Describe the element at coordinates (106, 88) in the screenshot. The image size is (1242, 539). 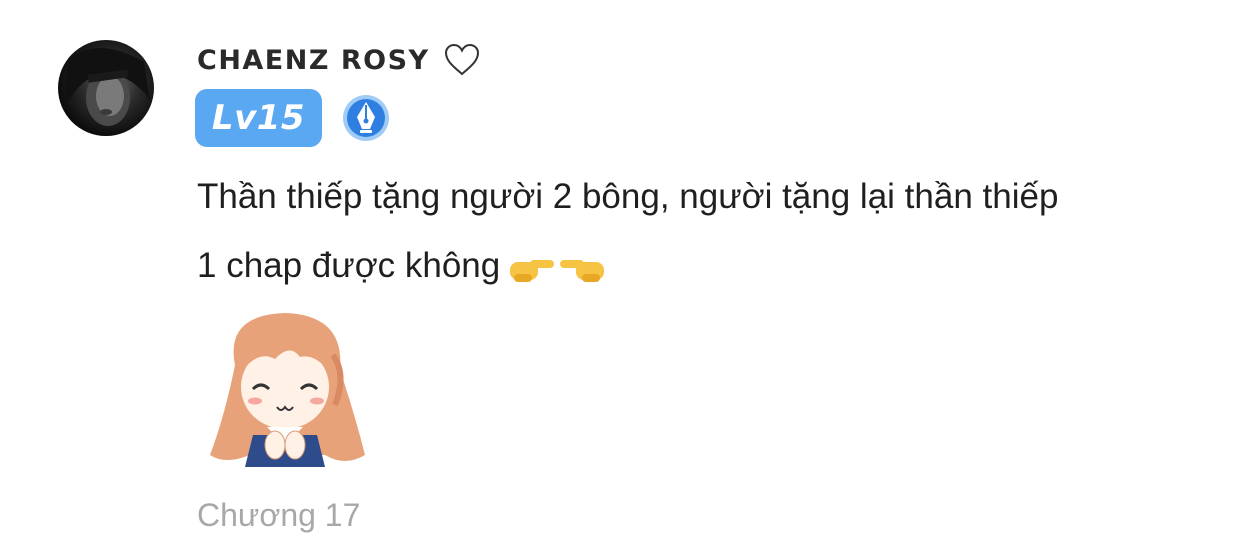
I see `avatar` at that location.